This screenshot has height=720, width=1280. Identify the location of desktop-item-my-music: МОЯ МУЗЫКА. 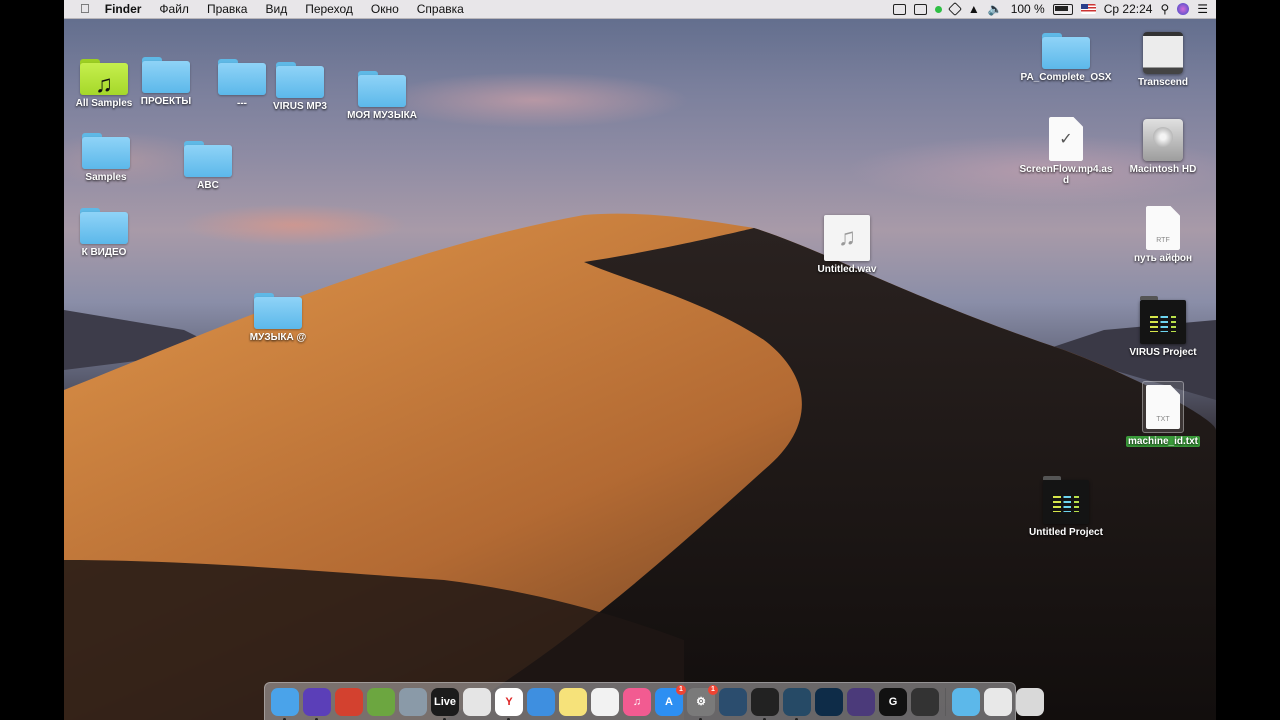
(382, 94).